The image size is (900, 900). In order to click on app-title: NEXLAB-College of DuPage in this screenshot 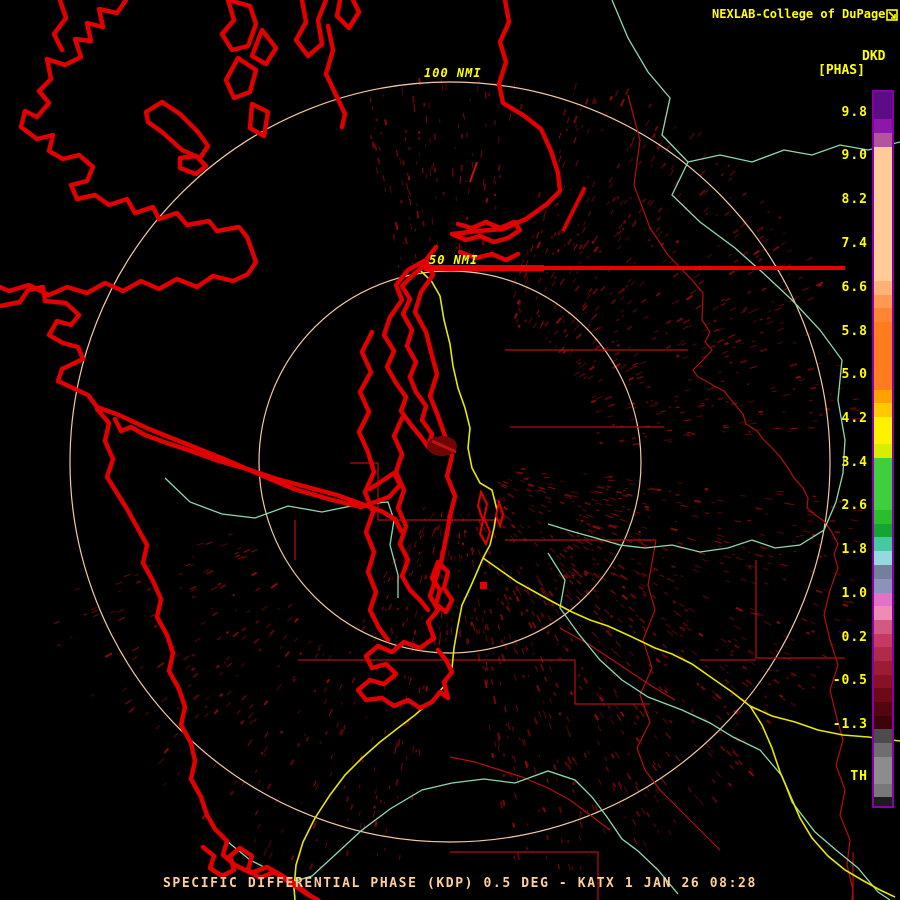, I will do `click(799, 14)`.